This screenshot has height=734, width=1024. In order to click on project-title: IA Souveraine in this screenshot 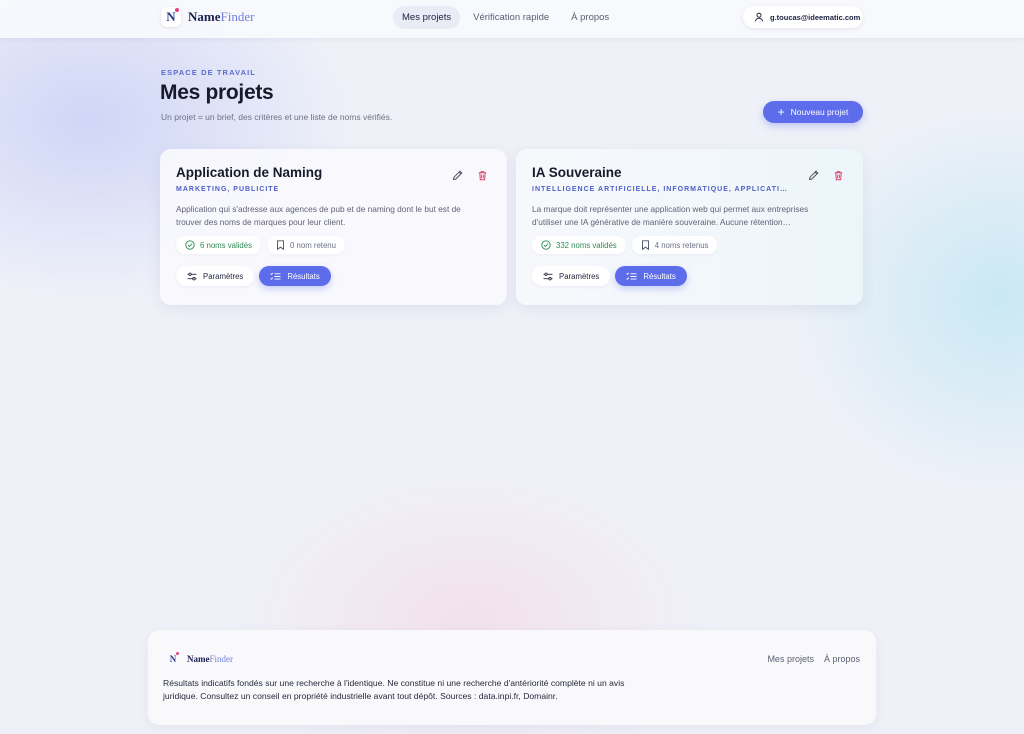, I will do `click(577, 172)`.